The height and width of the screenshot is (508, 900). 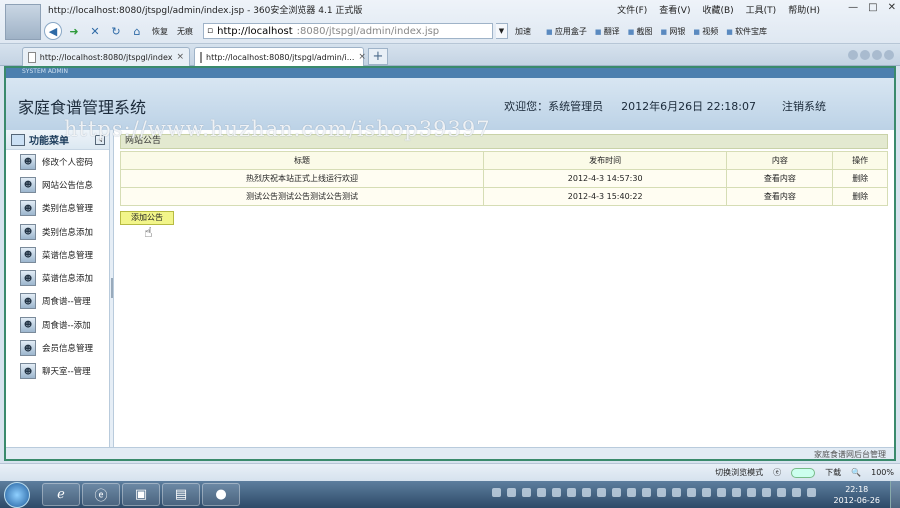 I want to click on sidebar-splitter, so click(x=112, y=288).